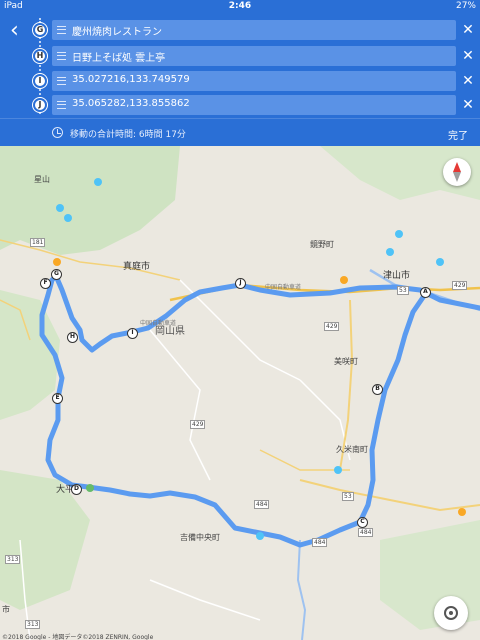 This screenshot has width=480, height=640. I want to click on map-label-kumenan: 久米南町, so click(352, 449).